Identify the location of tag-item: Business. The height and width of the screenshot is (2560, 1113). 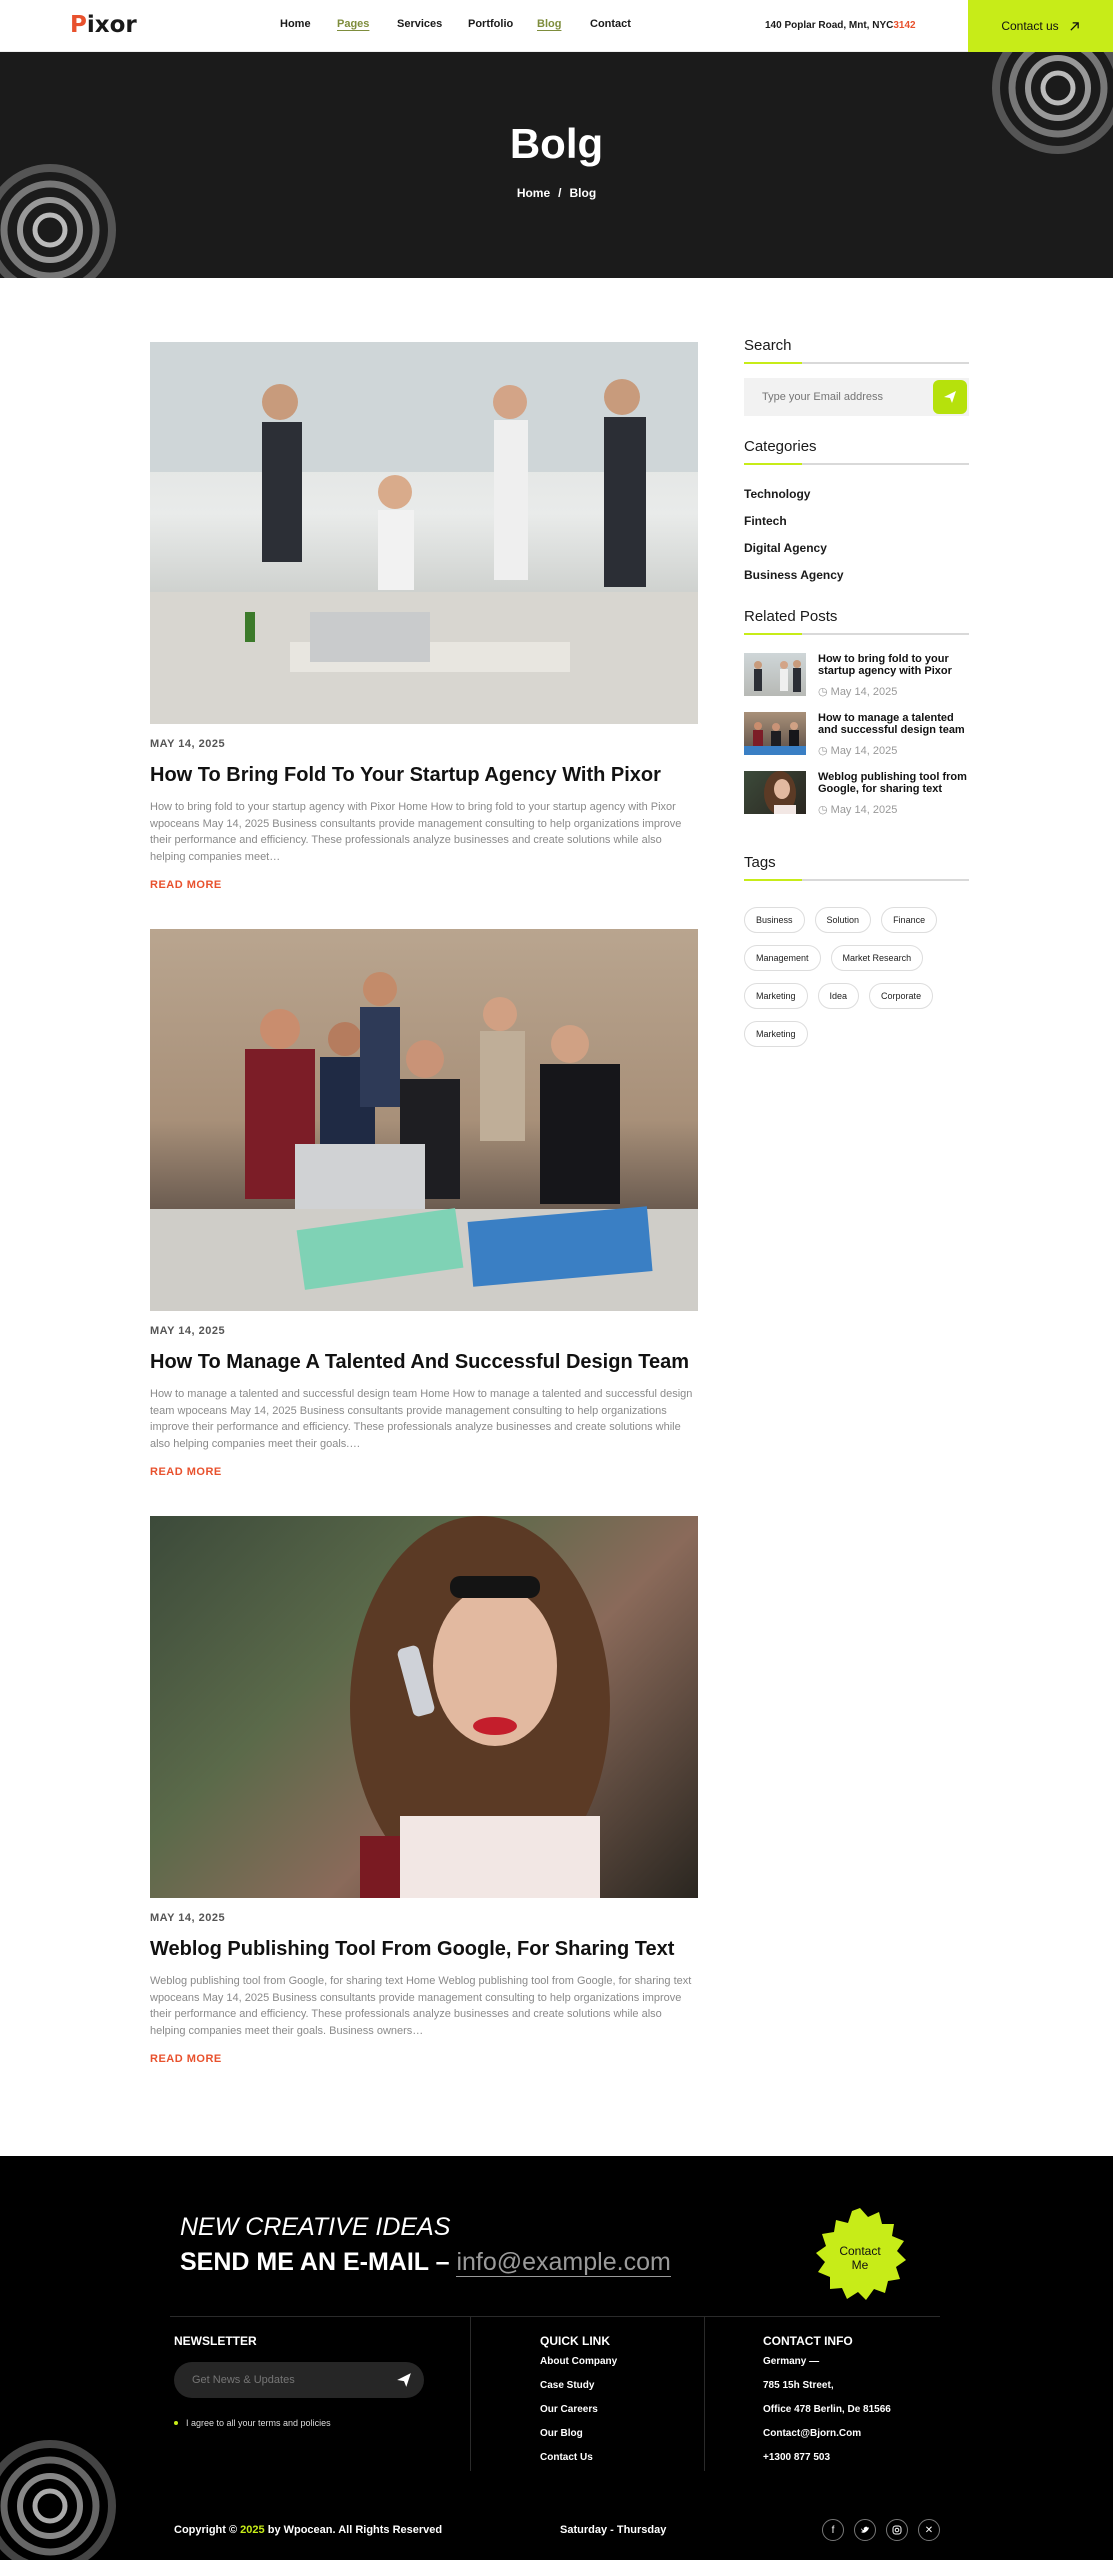
(774, 920).